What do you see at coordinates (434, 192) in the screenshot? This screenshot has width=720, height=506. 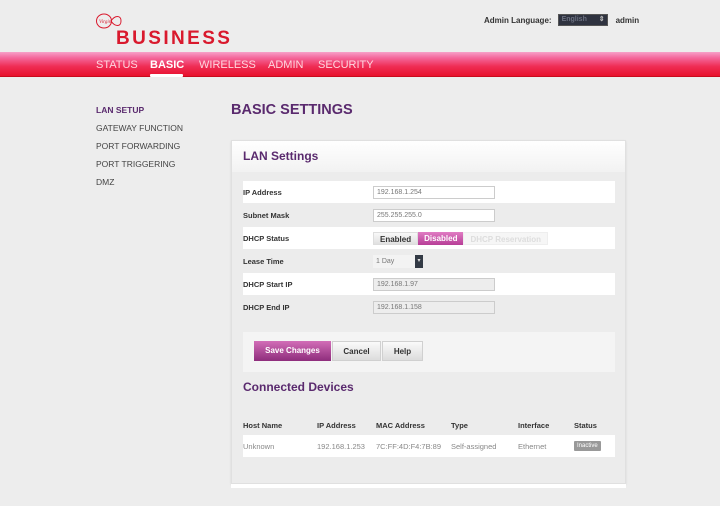 I see `ip-address-input: 192.168.1.254` at bounding box center [434, 192].